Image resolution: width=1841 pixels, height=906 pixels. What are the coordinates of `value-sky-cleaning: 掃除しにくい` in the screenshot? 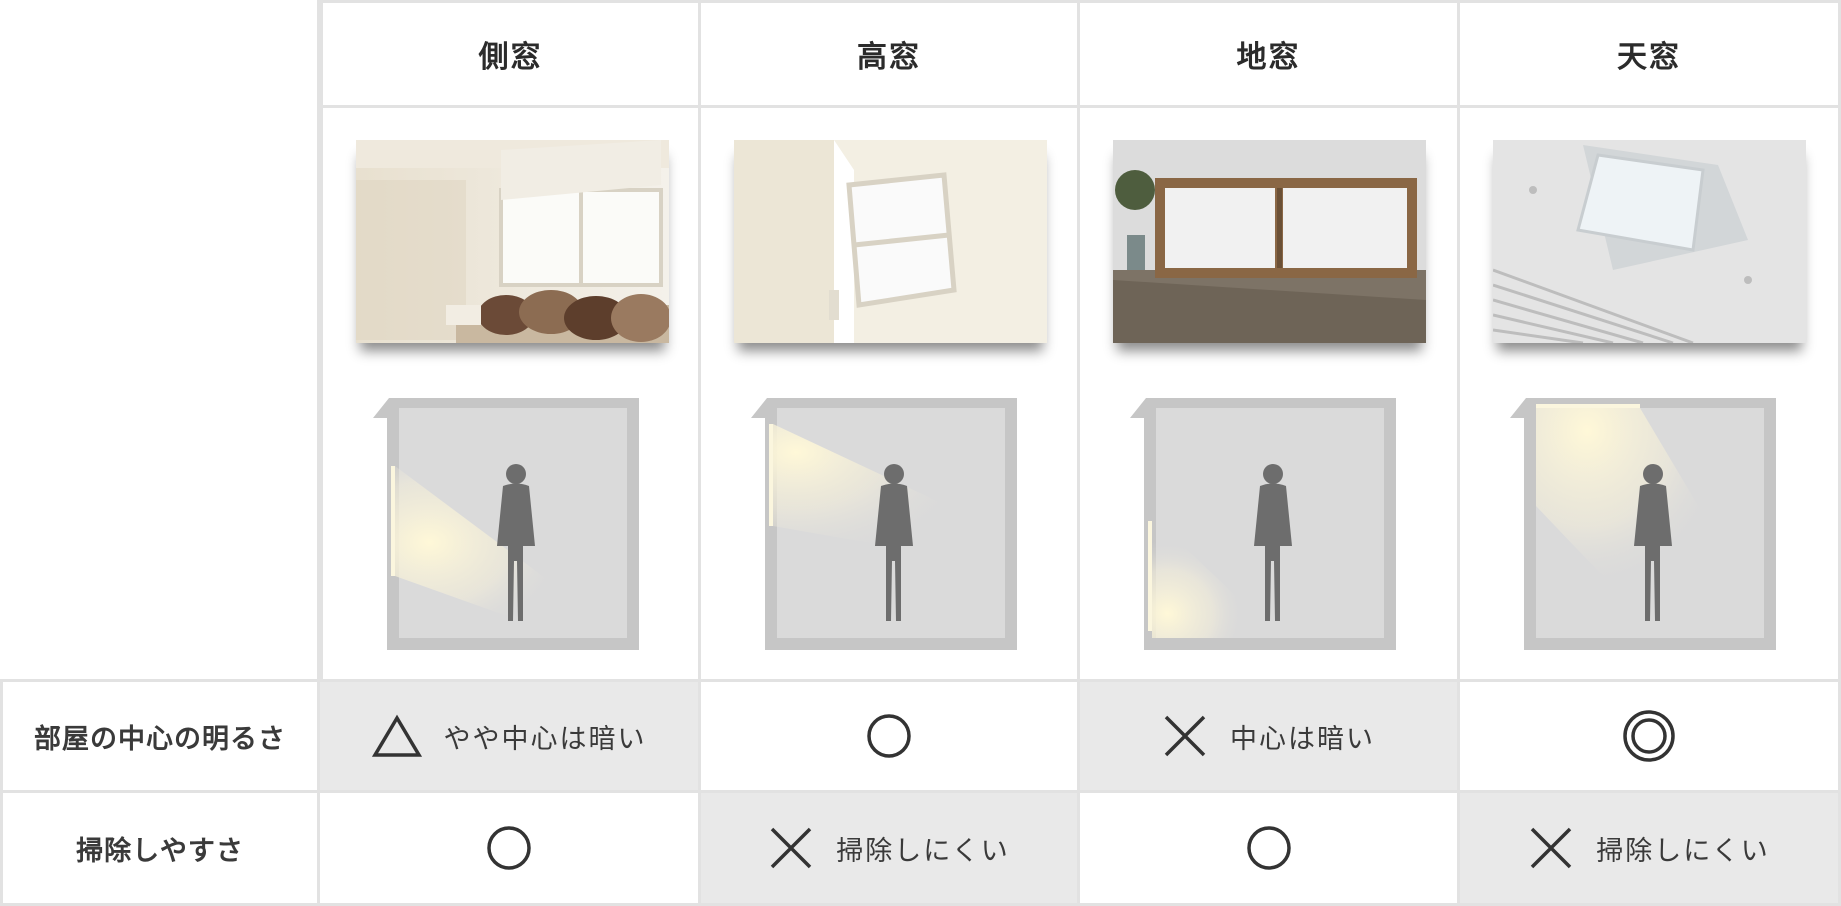 It's located at (1650, 849).